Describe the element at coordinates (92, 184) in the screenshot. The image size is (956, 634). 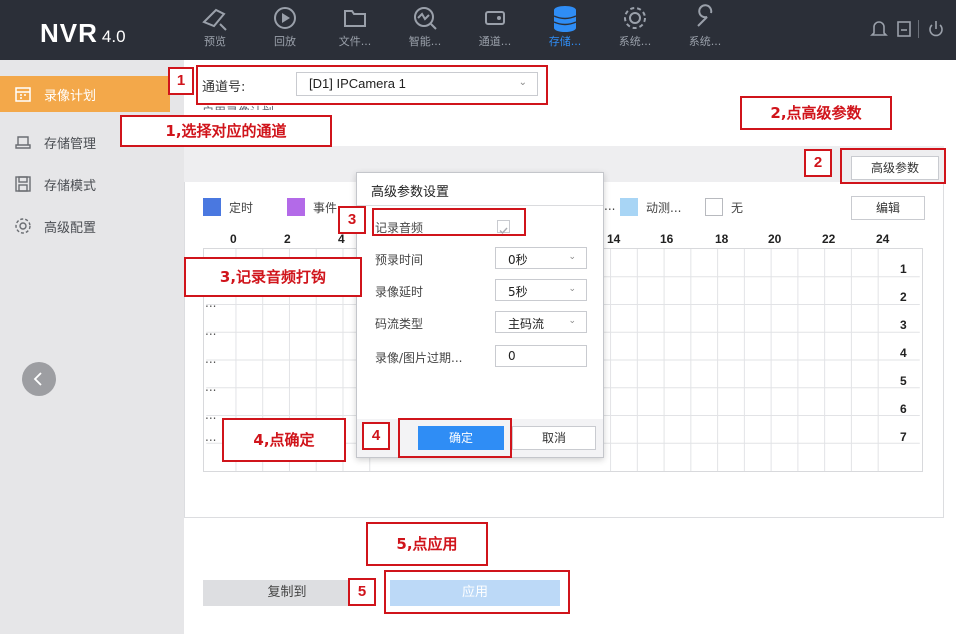
I see `sidebar-item-storage-mode: 存储模式` at that location.